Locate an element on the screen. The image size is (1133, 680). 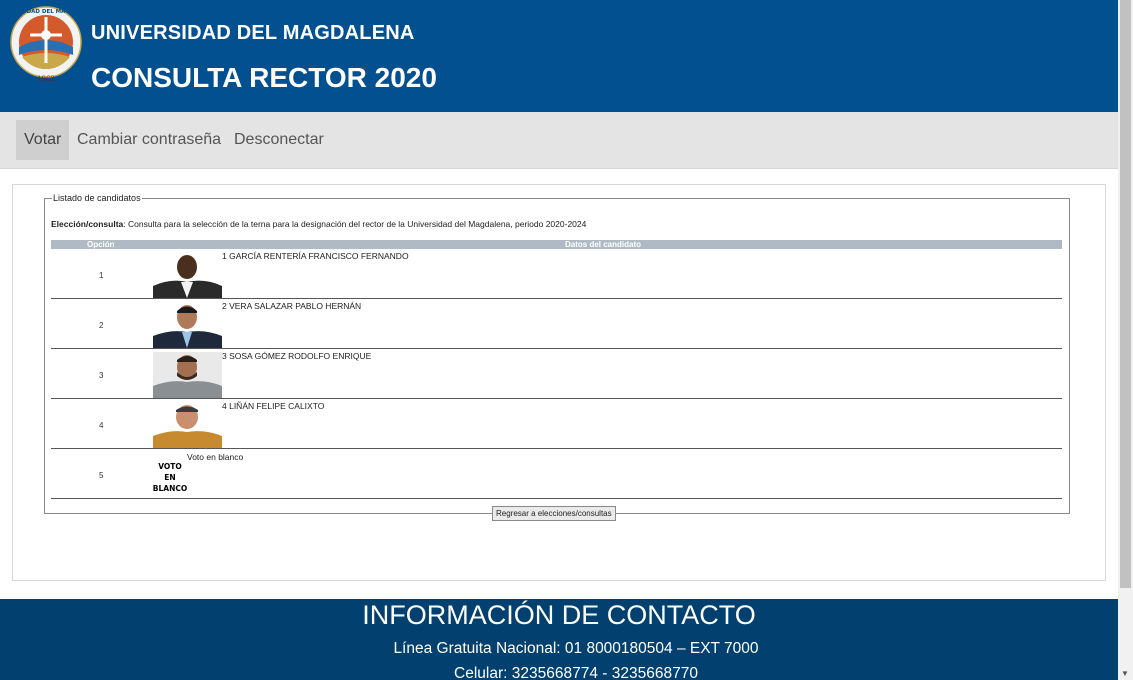
university-logo: 1962 UNIVERSIDAD DEL MAGDALENA is located at coordinates (46, 44).